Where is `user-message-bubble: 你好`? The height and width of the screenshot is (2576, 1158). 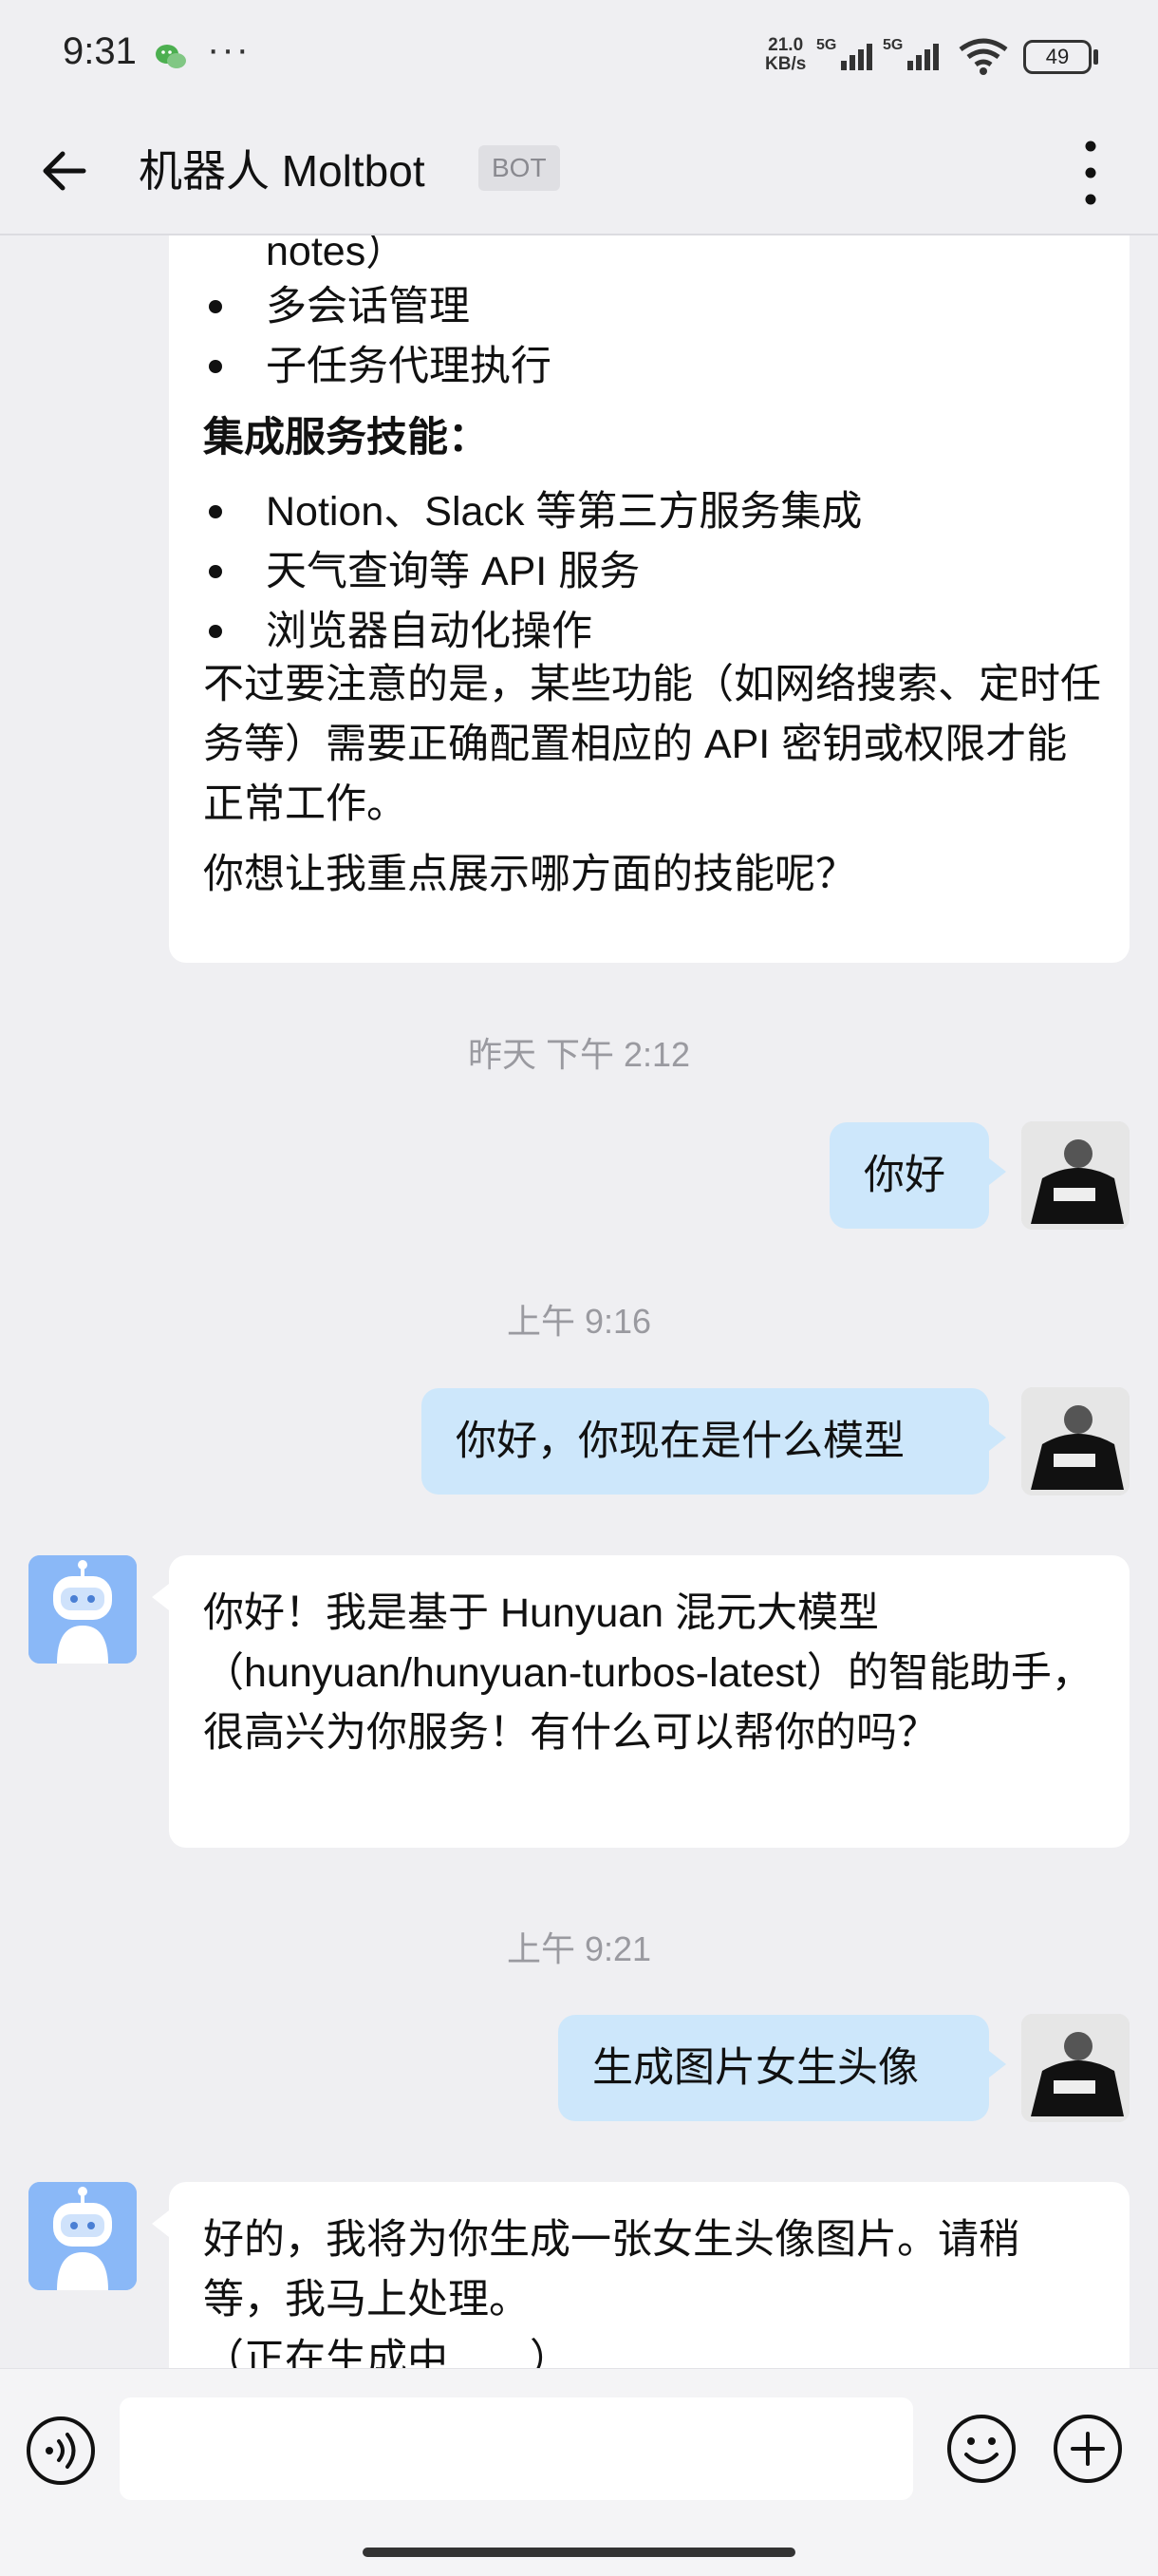 user-message-bubble: 你好 is located at coordinates (909, 1175).